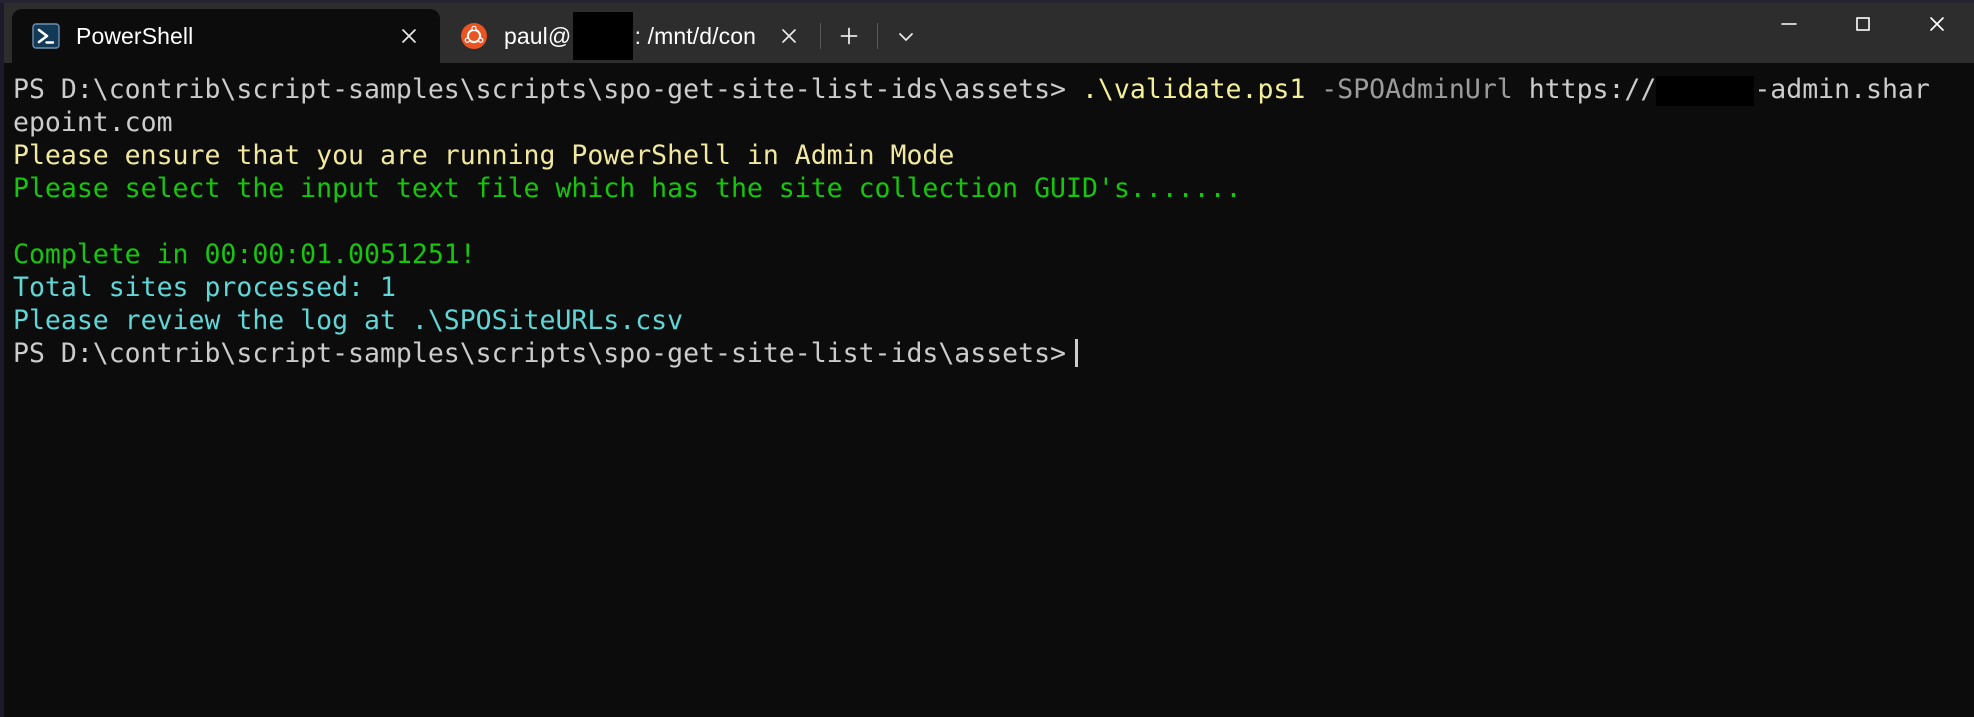 The width and height of the screenshot is (1974, 717). Describe the element at coordinates (1937, 23) in the screenshot. I see `close-icon` at that location.